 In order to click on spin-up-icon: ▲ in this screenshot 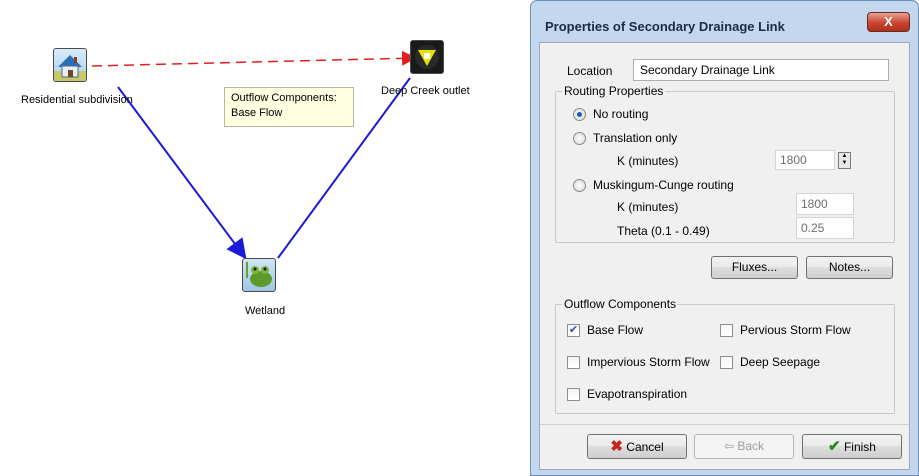, I will do `click(844, 156)`.